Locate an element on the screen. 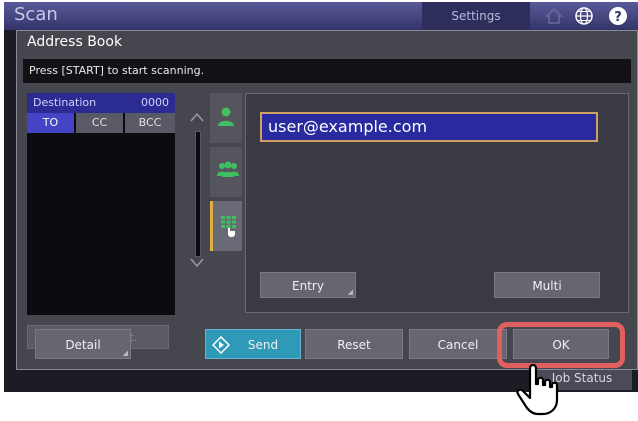  send-button: Send is located at coordinates (253, 344).